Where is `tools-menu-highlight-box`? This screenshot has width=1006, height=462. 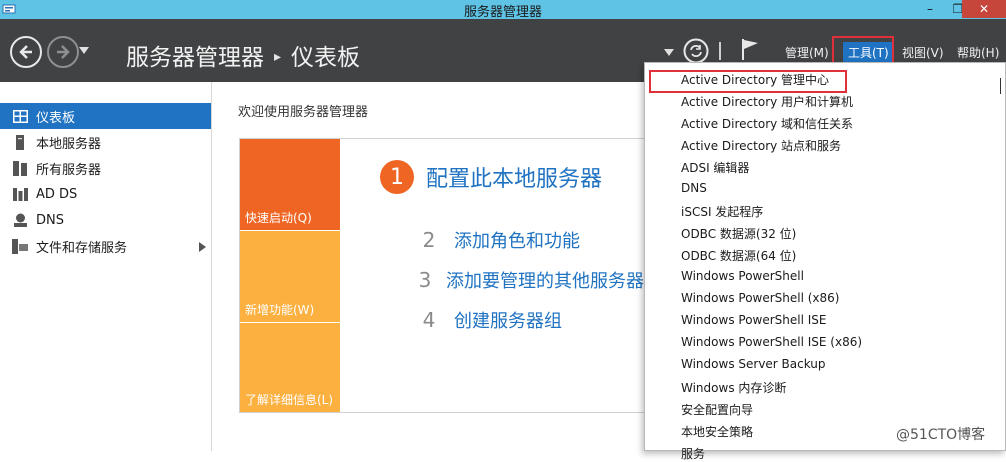 tools-menu-highlight-box is located at coordinates (863, 50).